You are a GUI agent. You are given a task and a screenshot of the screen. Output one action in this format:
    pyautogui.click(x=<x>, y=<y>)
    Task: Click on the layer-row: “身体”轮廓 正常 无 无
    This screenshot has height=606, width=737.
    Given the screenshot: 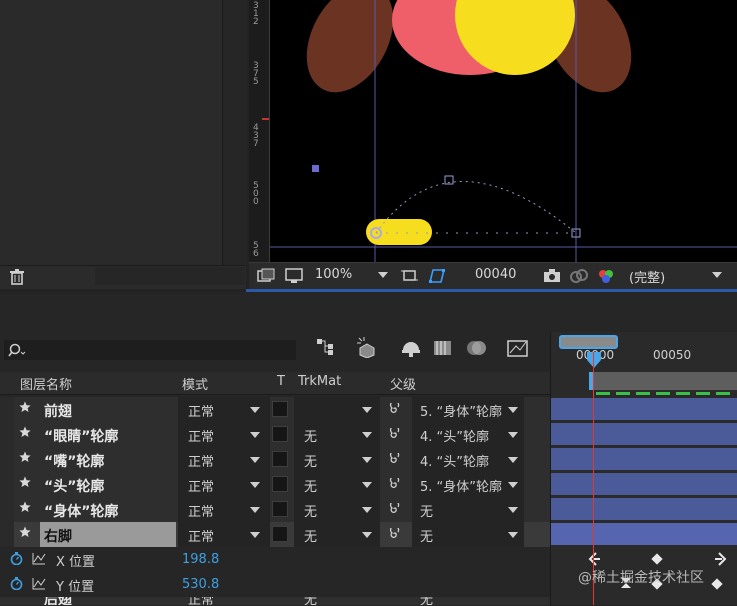 What is the action you would take?
    pyautogui.click(x=275, y=510)
    